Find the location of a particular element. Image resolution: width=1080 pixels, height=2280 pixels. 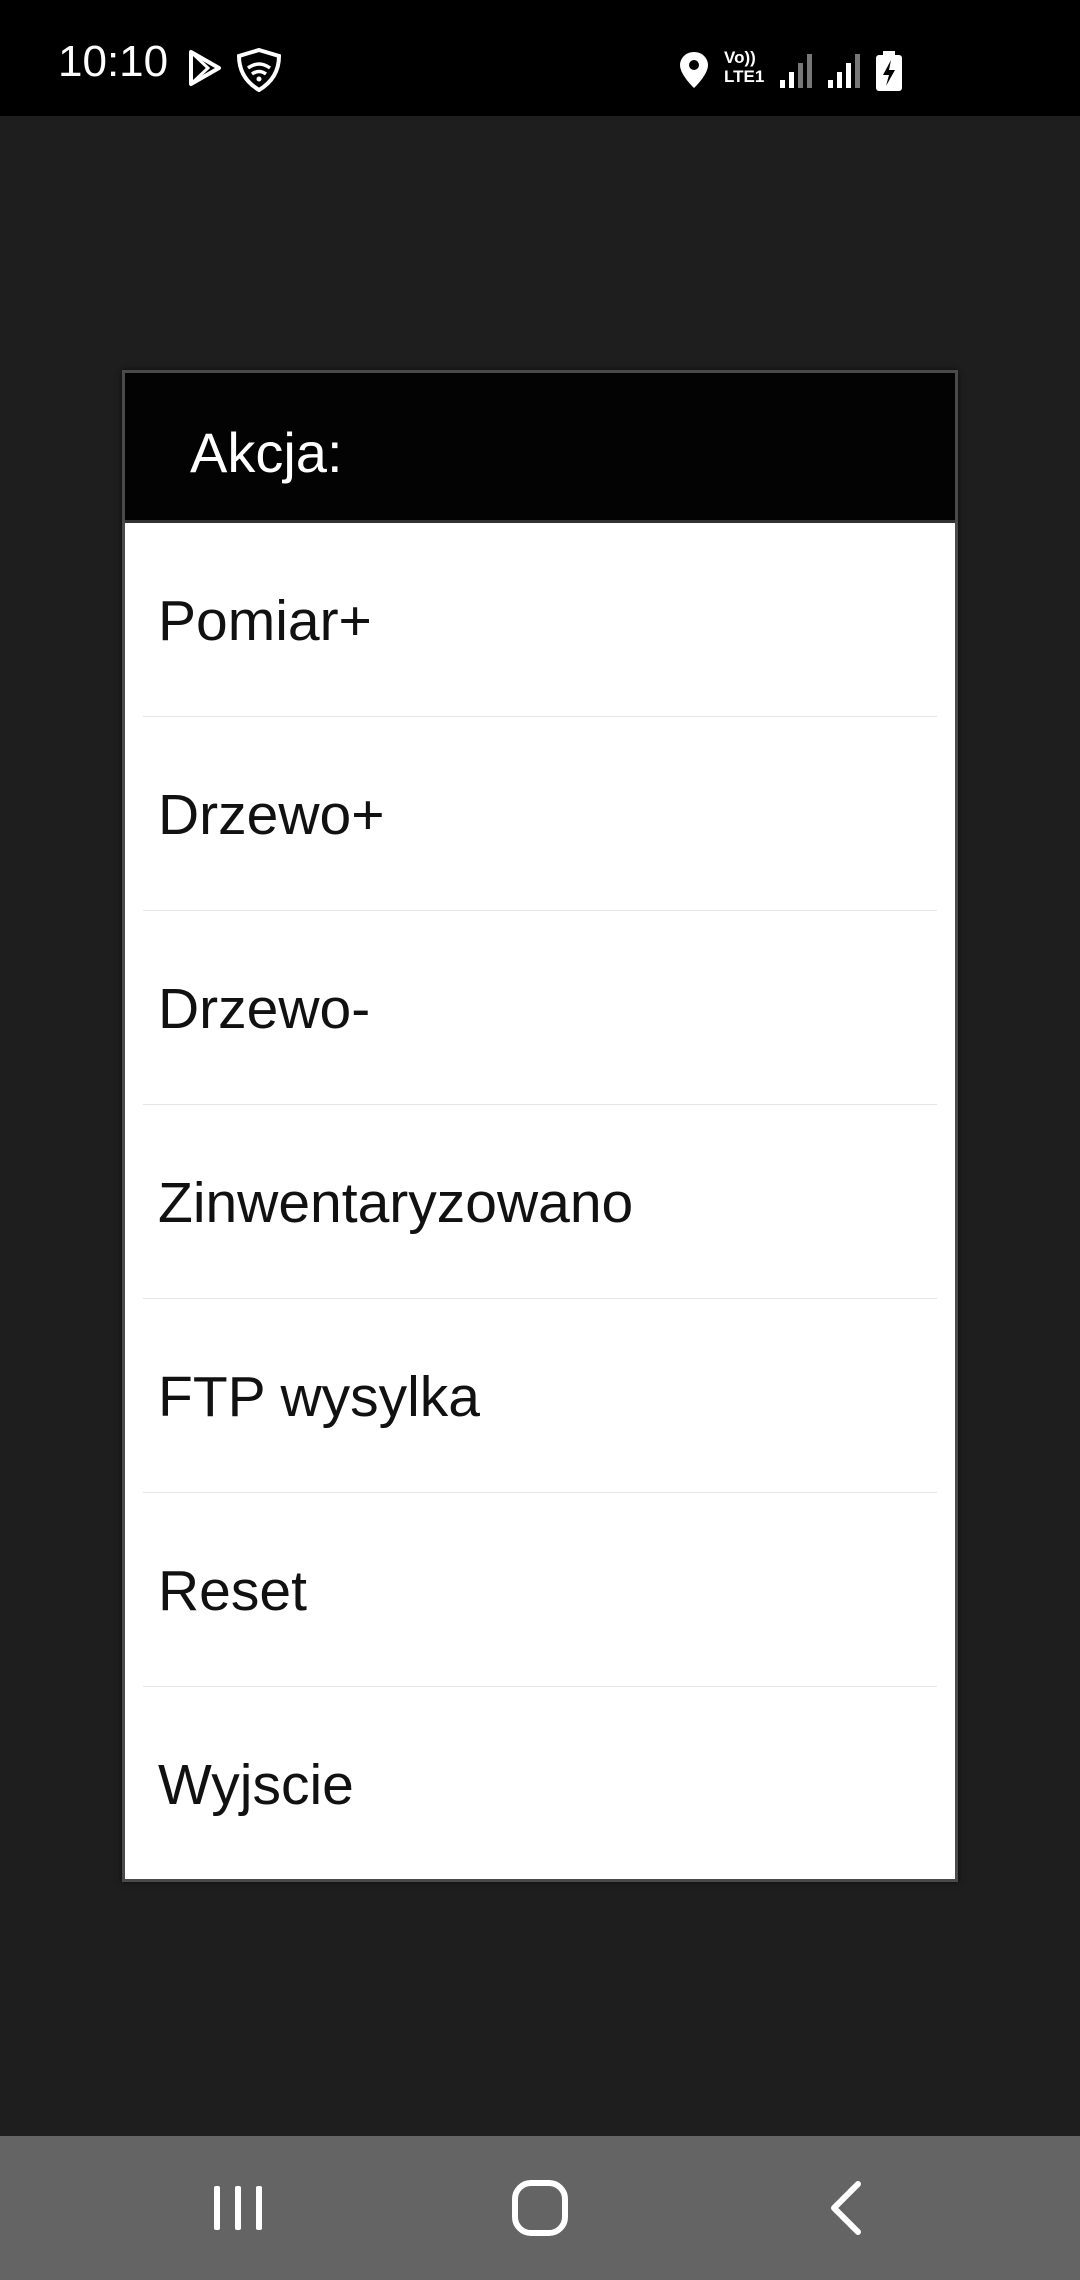

battery-charging-icon is located at coordinates (889, 71).